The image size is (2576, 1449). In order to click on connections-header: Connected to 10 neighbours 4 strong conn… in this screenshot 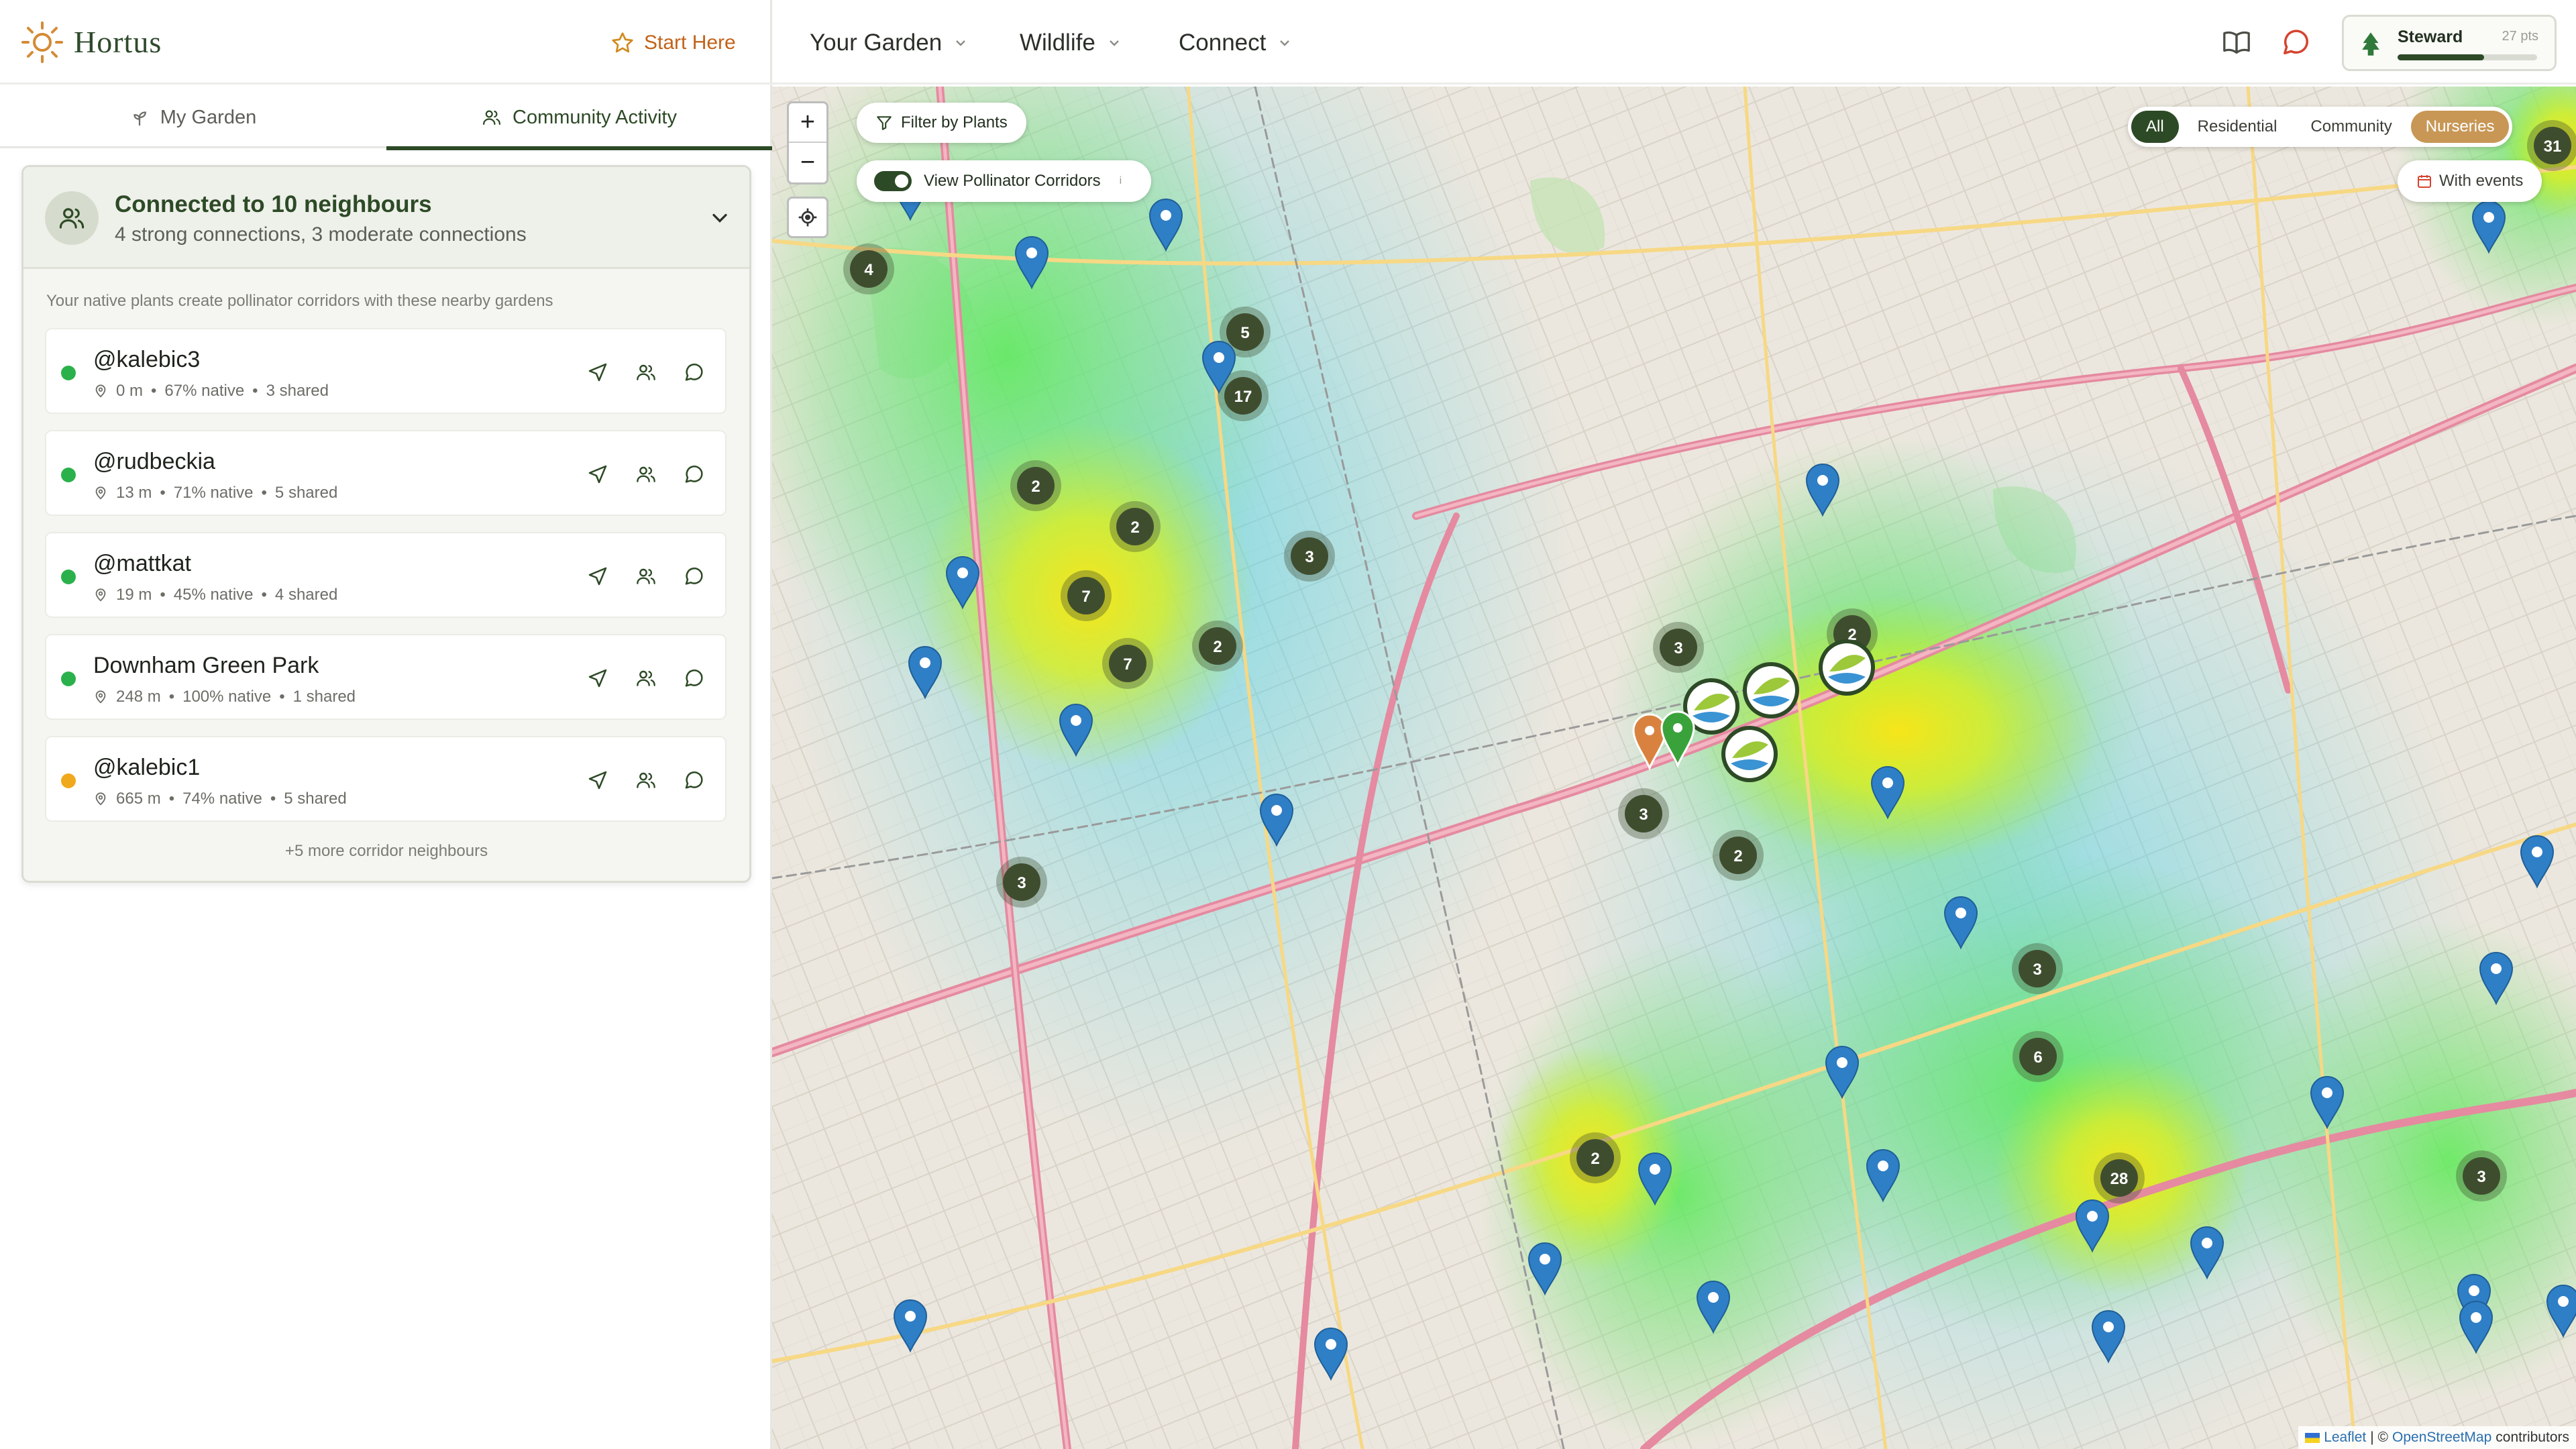, I will do `click(386, 218)`.